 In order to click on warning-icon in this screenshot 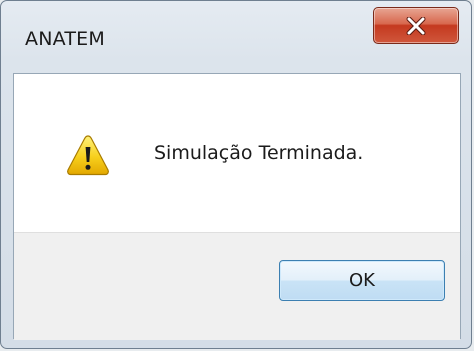, I will do `click(88, 155)`.